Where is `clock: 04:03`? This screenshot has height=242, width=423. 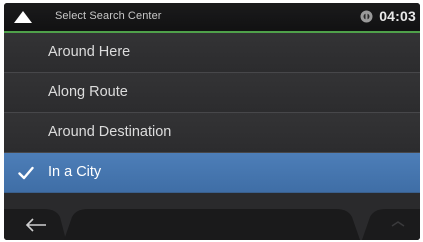 clock: 04:03 is located at coordinates (397, 16).